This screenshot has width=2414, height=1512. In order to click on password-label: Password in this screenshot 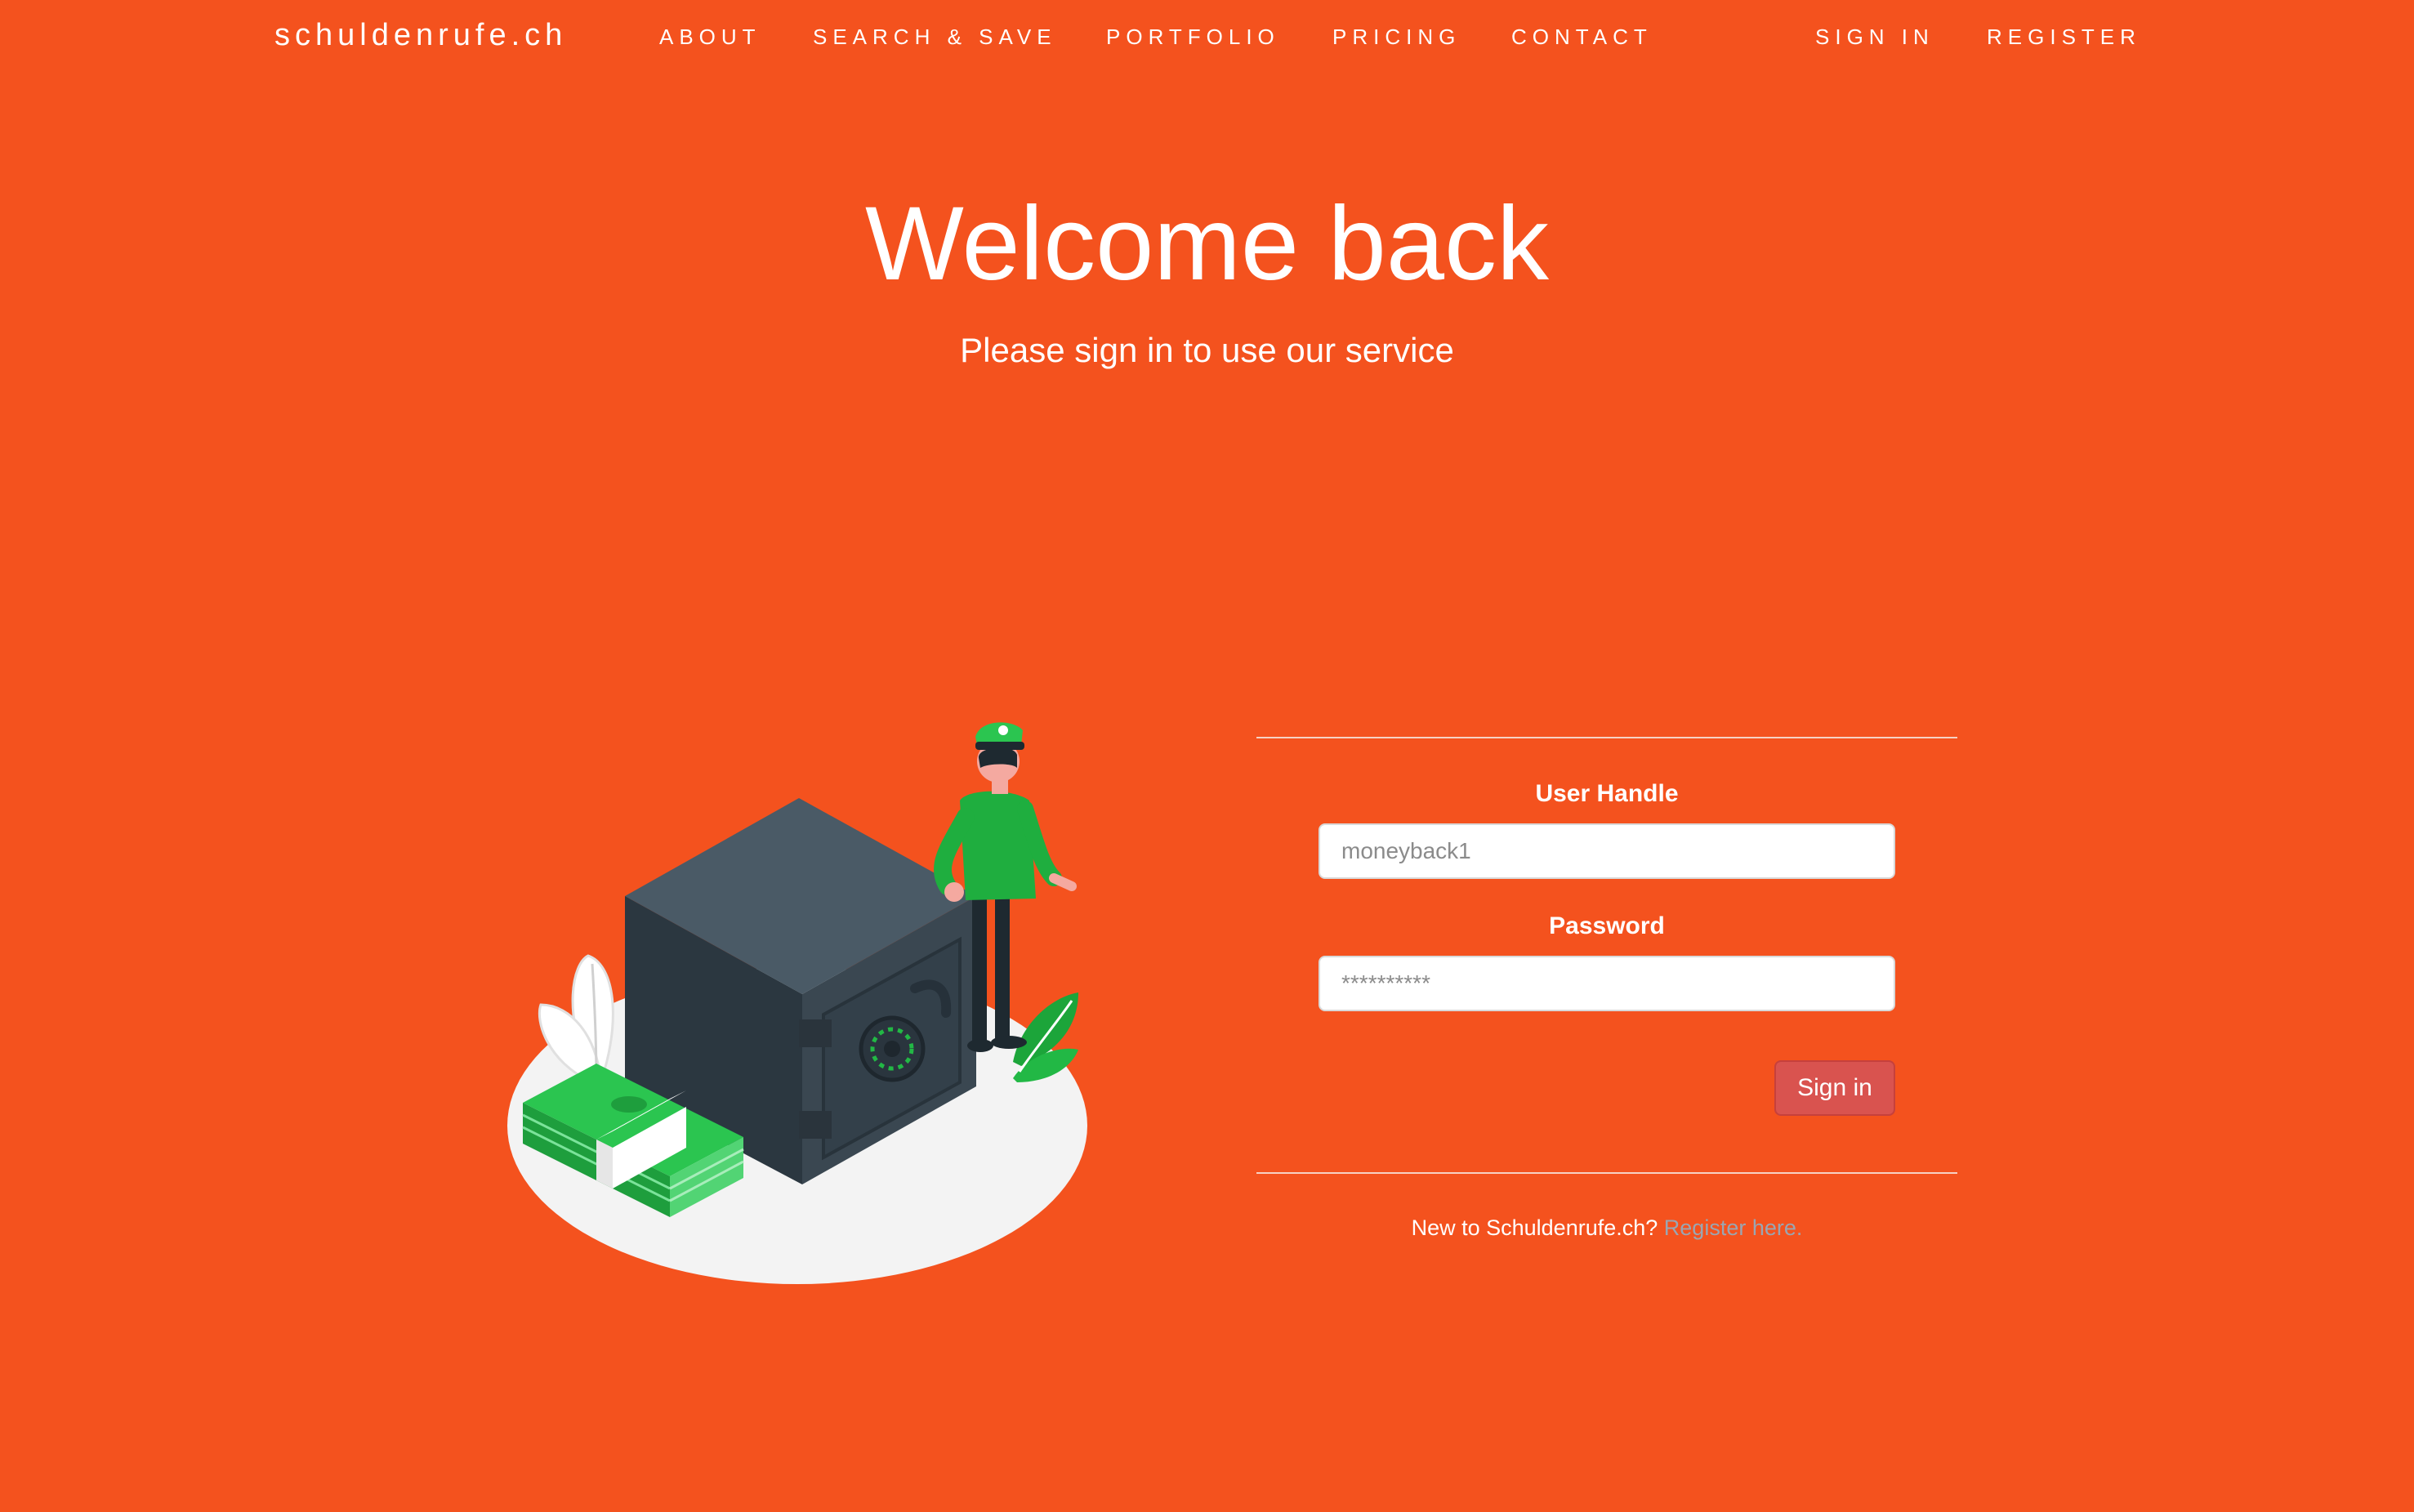, I will do `click(1607, 926)`.